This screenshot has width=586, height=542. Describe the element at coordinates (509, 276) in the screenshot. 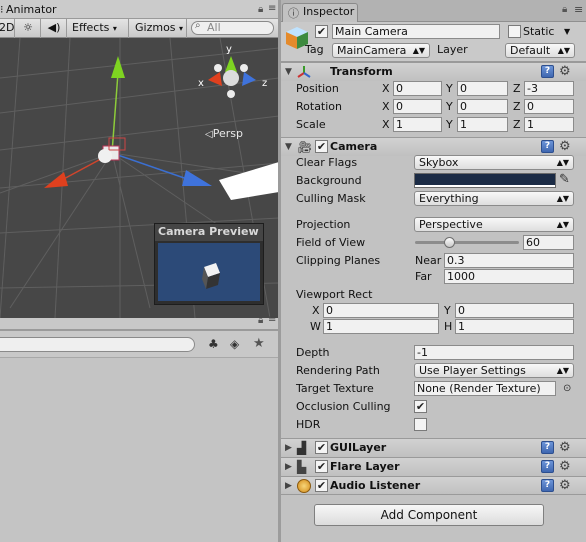

I see `far-field: 1000` at that location.